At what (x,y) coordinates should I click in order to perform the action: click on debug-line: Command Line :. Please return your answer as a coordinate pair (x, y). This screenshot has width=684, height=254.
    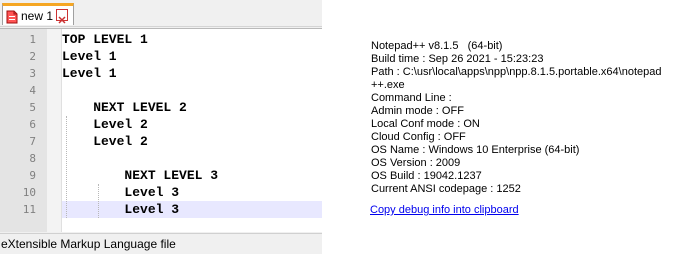
    Looking at the image, I should click on (411, 98).